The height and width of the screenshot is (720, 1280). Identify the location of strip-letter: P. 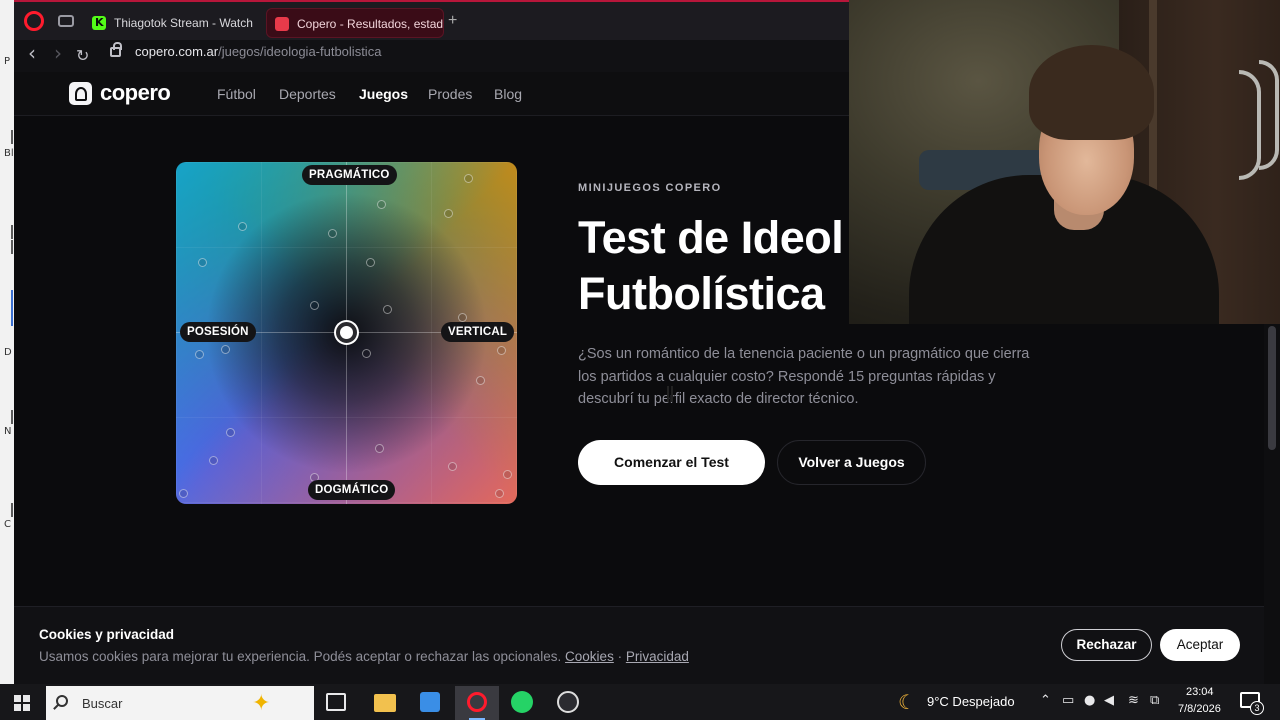
(7, 61).